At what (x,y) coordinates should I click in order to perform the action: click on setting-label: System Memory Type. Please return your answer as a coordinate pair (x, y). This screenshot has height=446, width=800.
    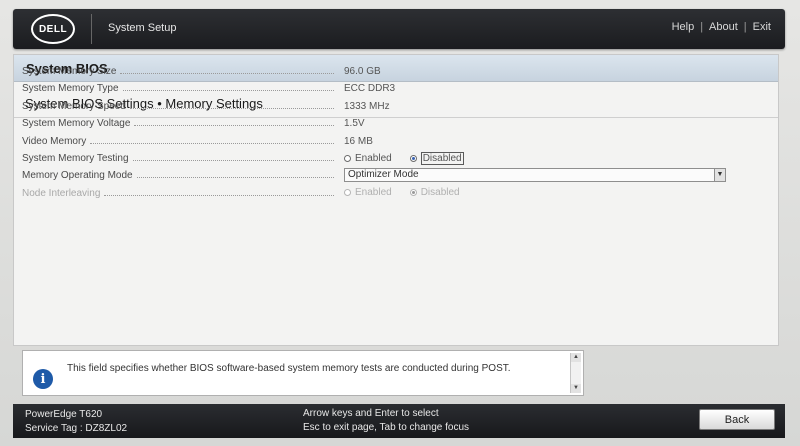
    Looking at the image, I should click on (70, 89).